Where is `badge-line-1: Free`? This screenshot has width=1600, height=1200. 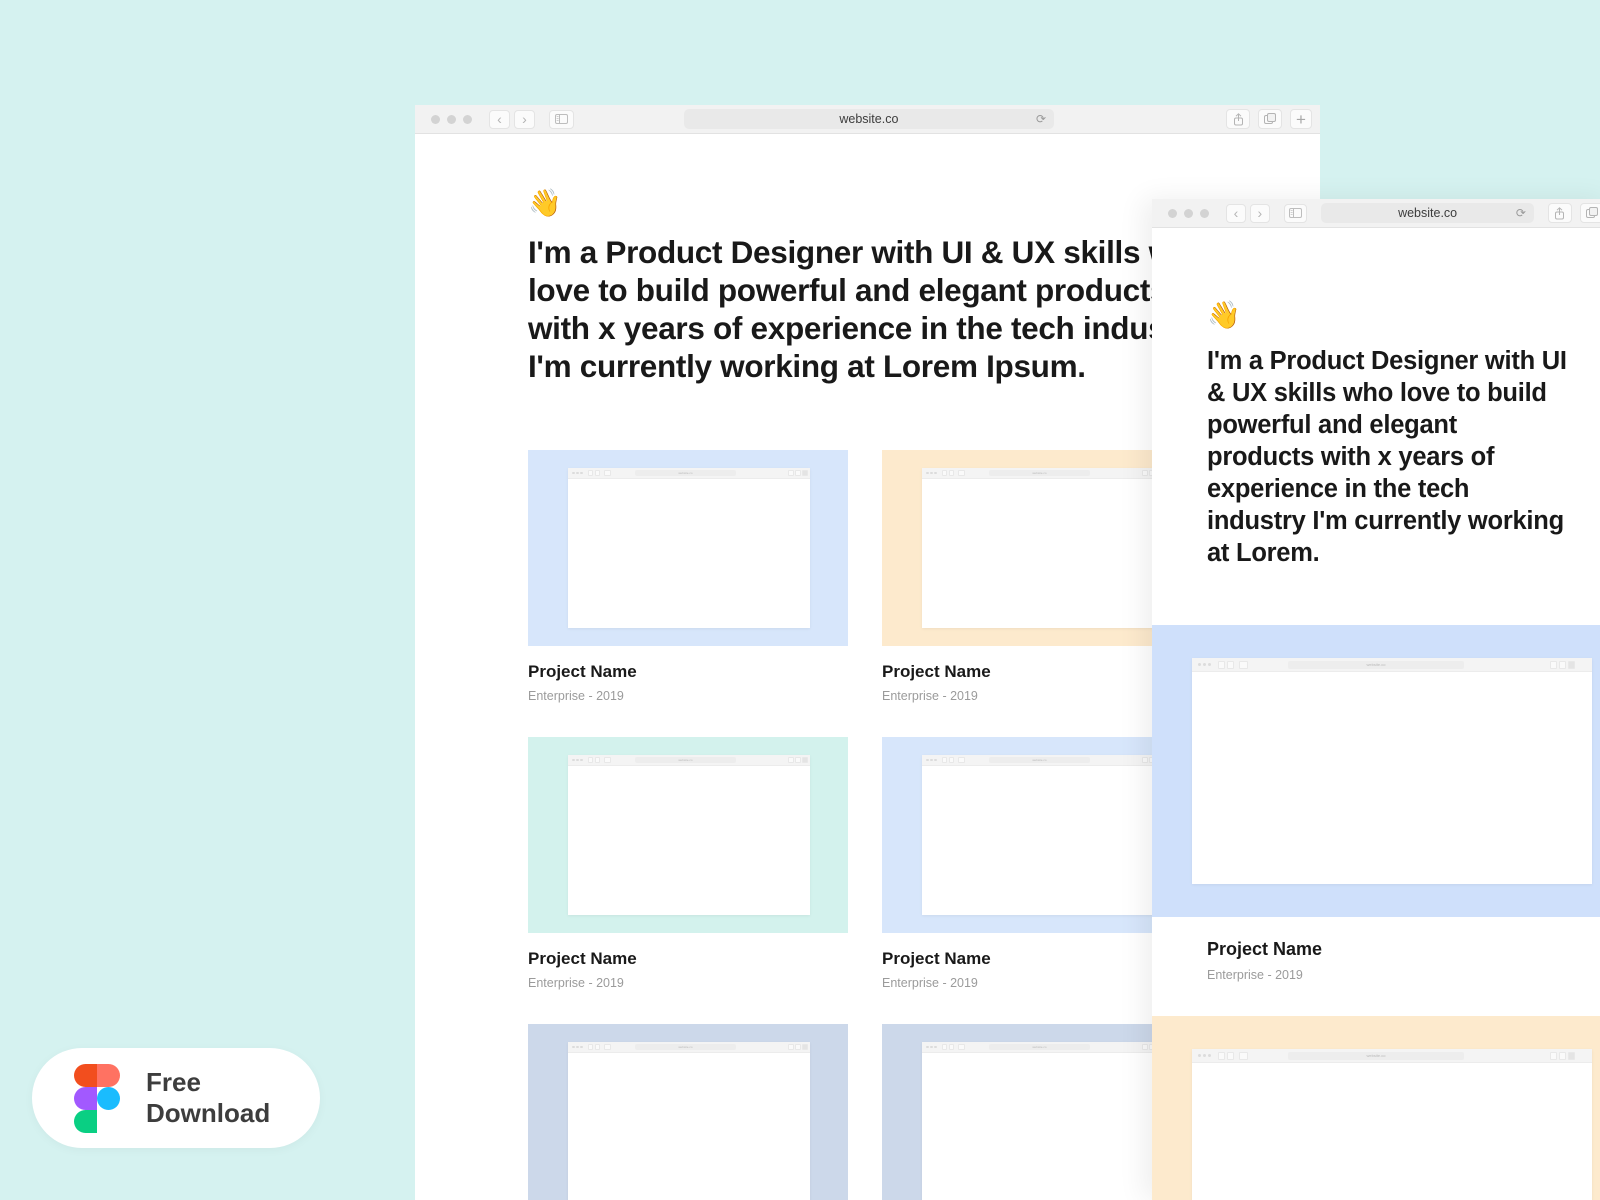
badge-line-1: Free is located at coordinates (173, 1082).